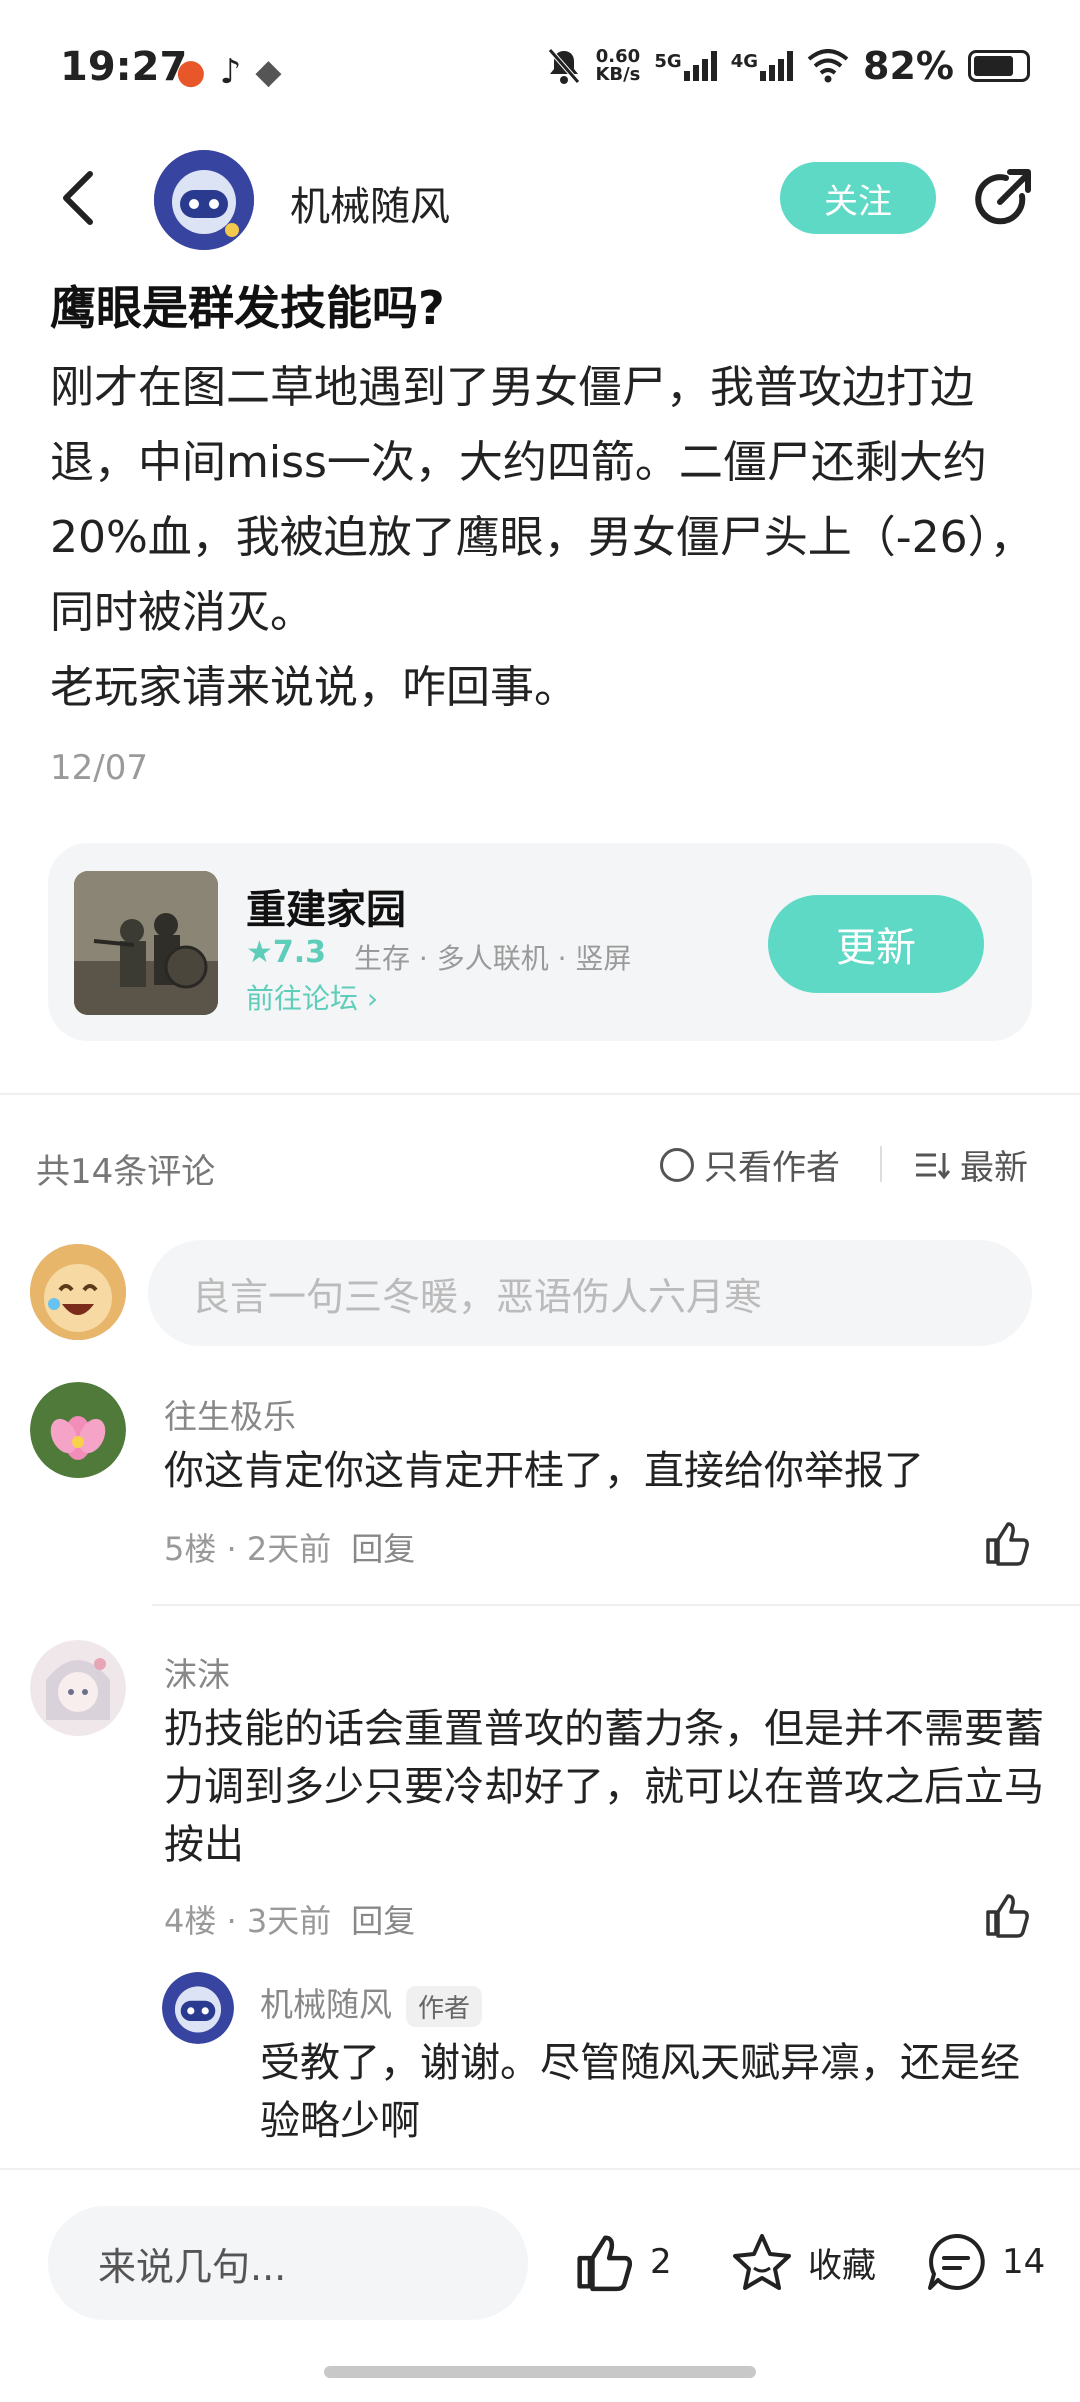 The height and width of the screenshot is (2402, 1080). Describe the element at coordinates (564, 66) in the screenshot. I see `mute-bell-icon` at that location.